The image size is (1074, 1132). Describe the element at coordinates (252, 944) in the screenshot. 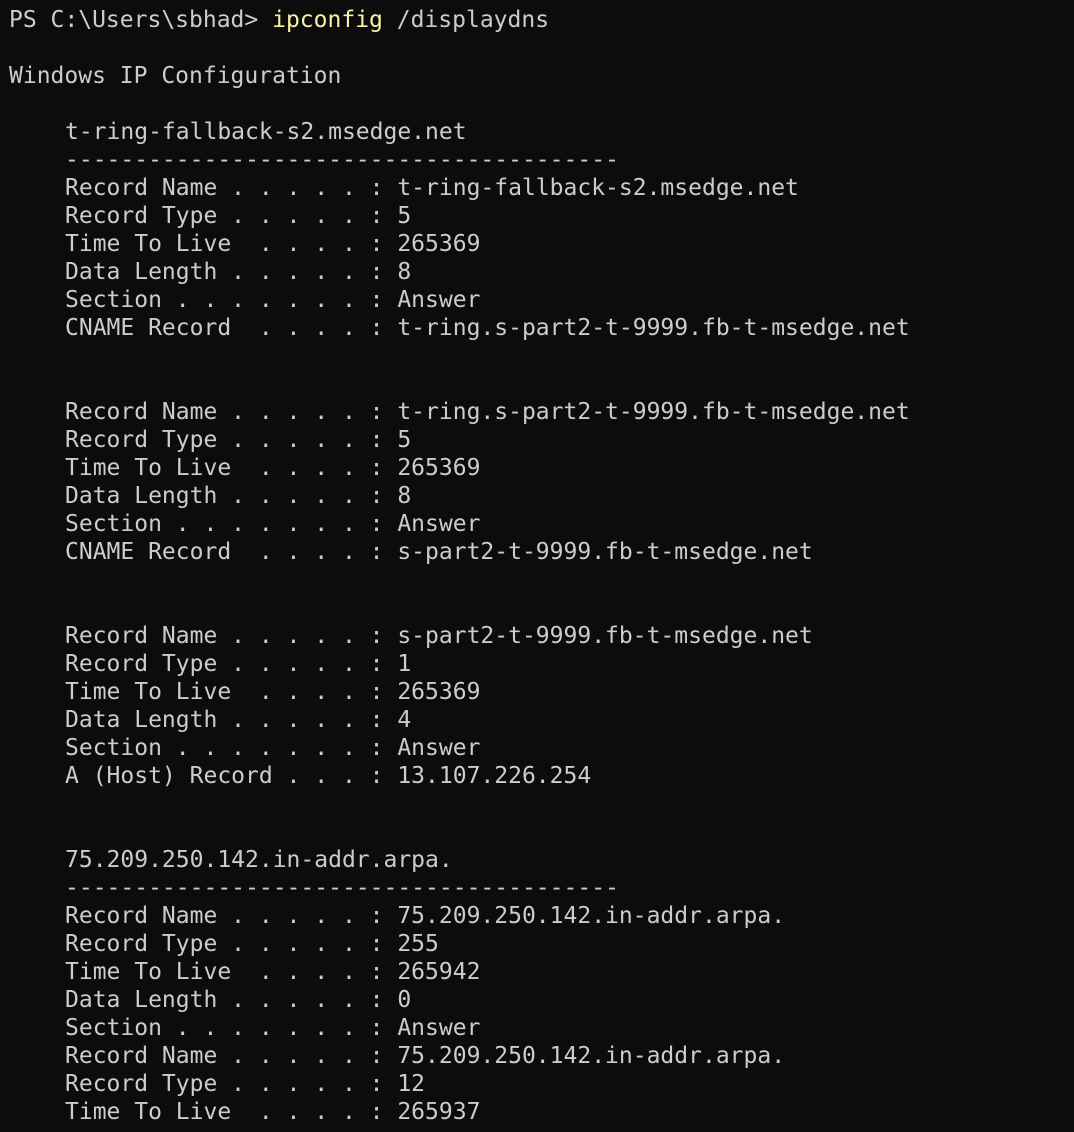

I see `dns-output-line: Record Type . . . . . : 255` at that location.